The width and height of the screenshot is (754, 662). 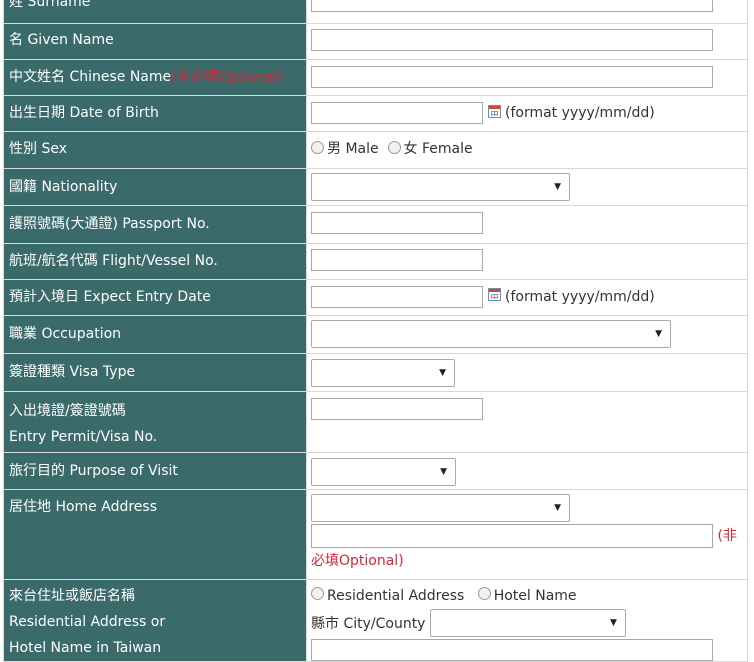 I want to click on value-home-address: ▼ (非 必填Optional), so click(x=527, y=534).